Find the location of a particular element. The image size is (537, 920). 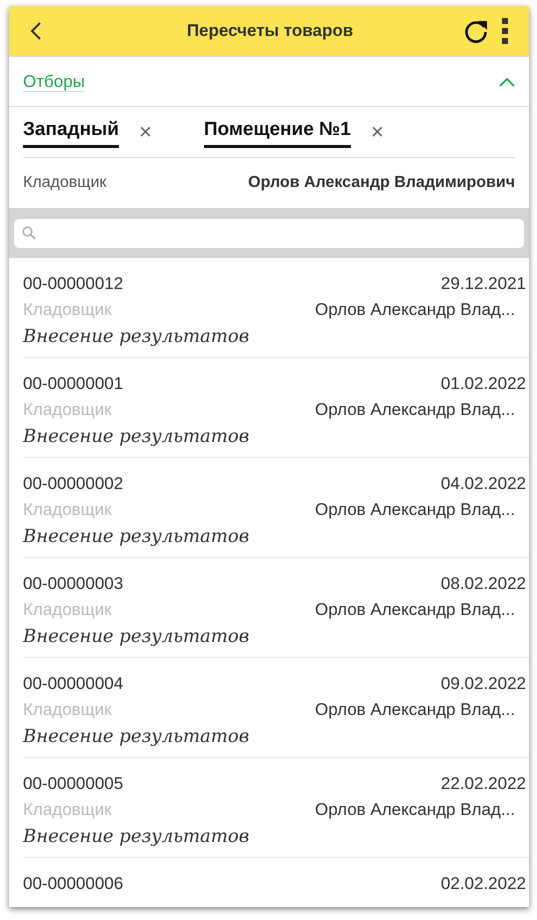

document-number: 00-00000006 is located at coordinates (73, 884).